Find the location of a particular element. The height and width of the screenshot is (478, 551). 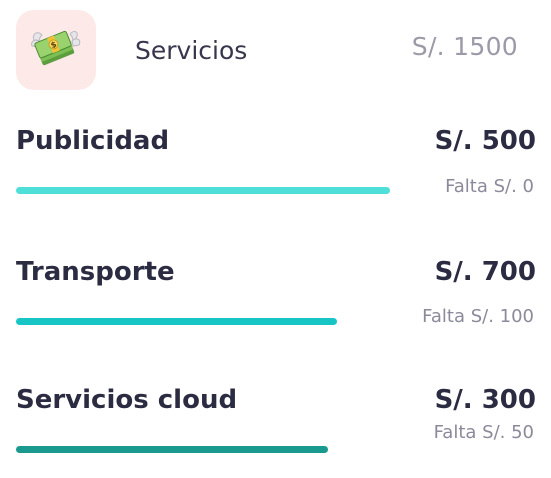

money-with-wings-icon: $ is located at coordinates (56, 48).